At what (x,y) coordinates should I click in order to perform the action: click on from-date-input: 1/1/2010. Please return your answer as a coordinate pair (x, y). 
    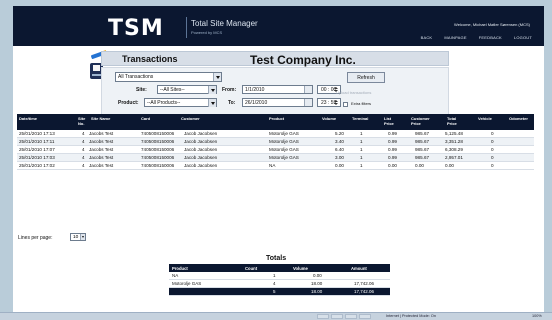
    Looking at the image, I should click on (277, 89).